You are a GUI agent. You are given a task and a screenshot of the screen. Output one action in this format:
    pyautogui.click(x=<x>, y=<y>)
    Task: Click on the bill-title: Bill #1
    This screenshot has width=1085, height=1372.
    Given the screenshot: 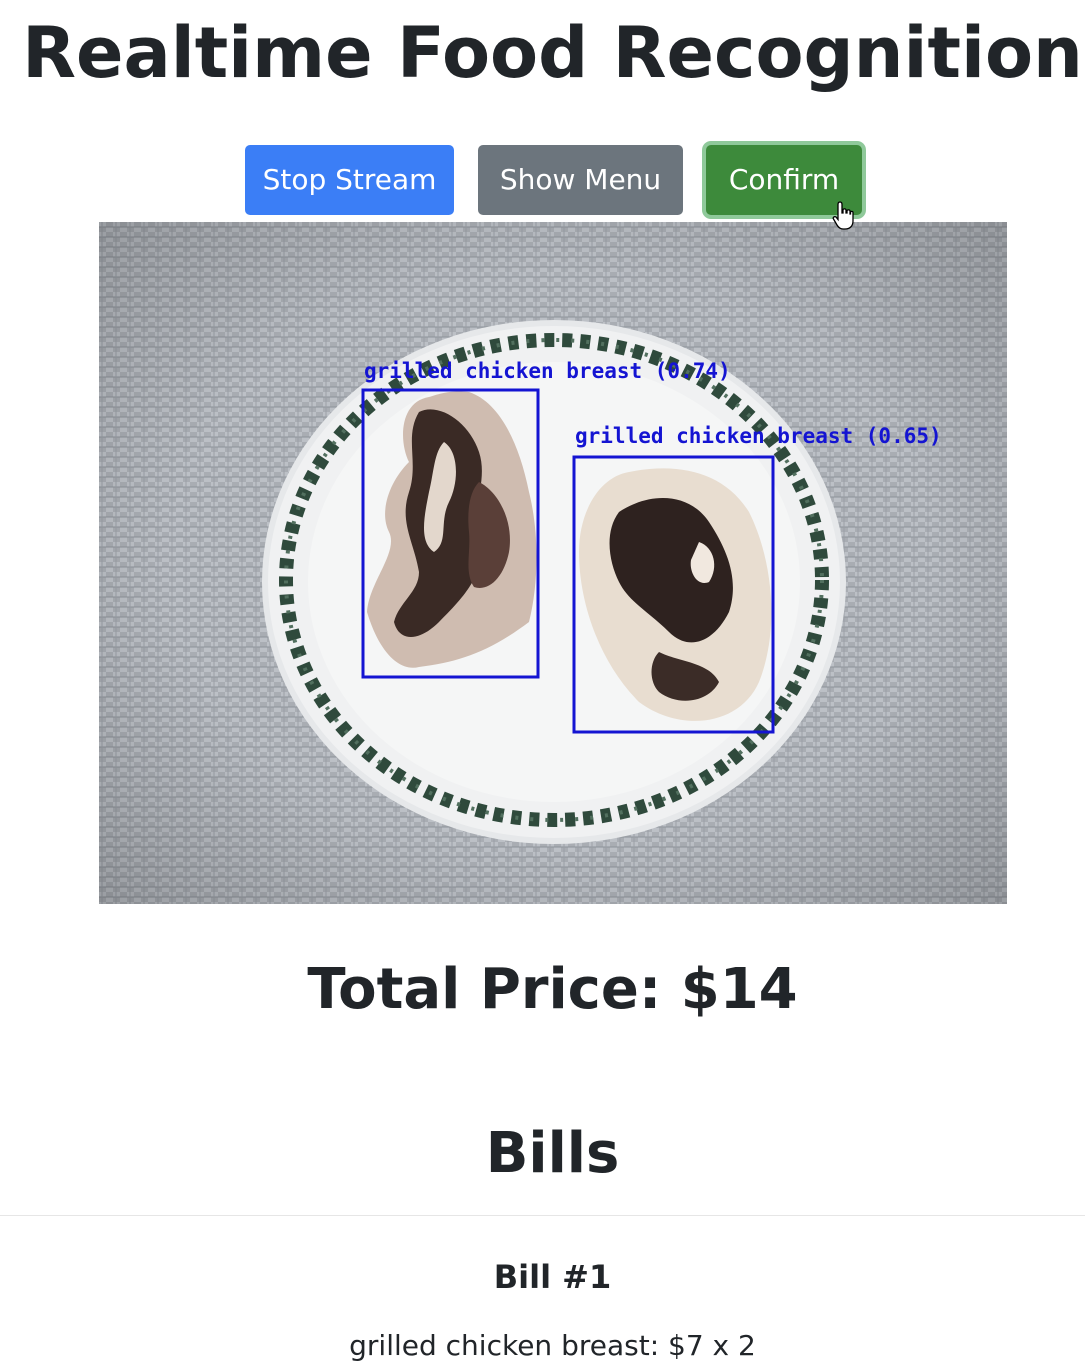 What is the action you would take?
    pyautogui.click(x=552, y=1277)
    